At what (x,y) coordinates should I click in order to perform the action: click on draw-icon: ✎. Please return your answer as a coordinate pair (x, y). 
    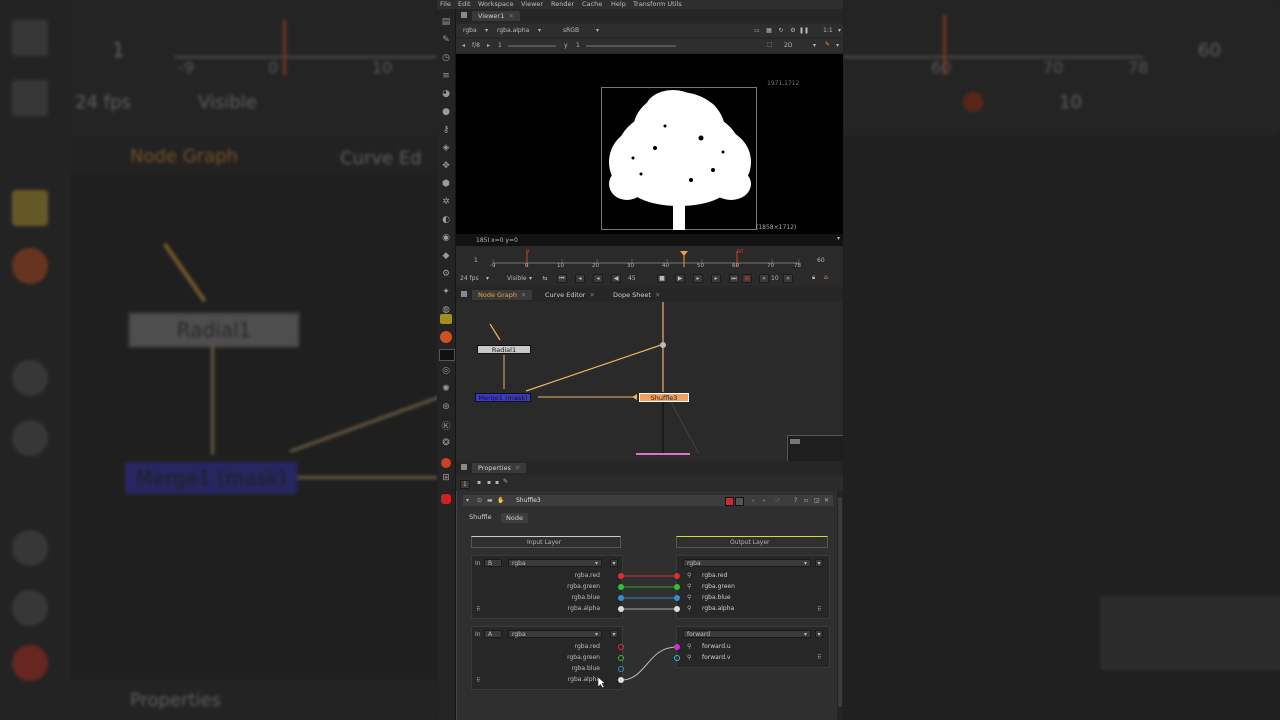
    Looking at the image, I should click on (446, 40).